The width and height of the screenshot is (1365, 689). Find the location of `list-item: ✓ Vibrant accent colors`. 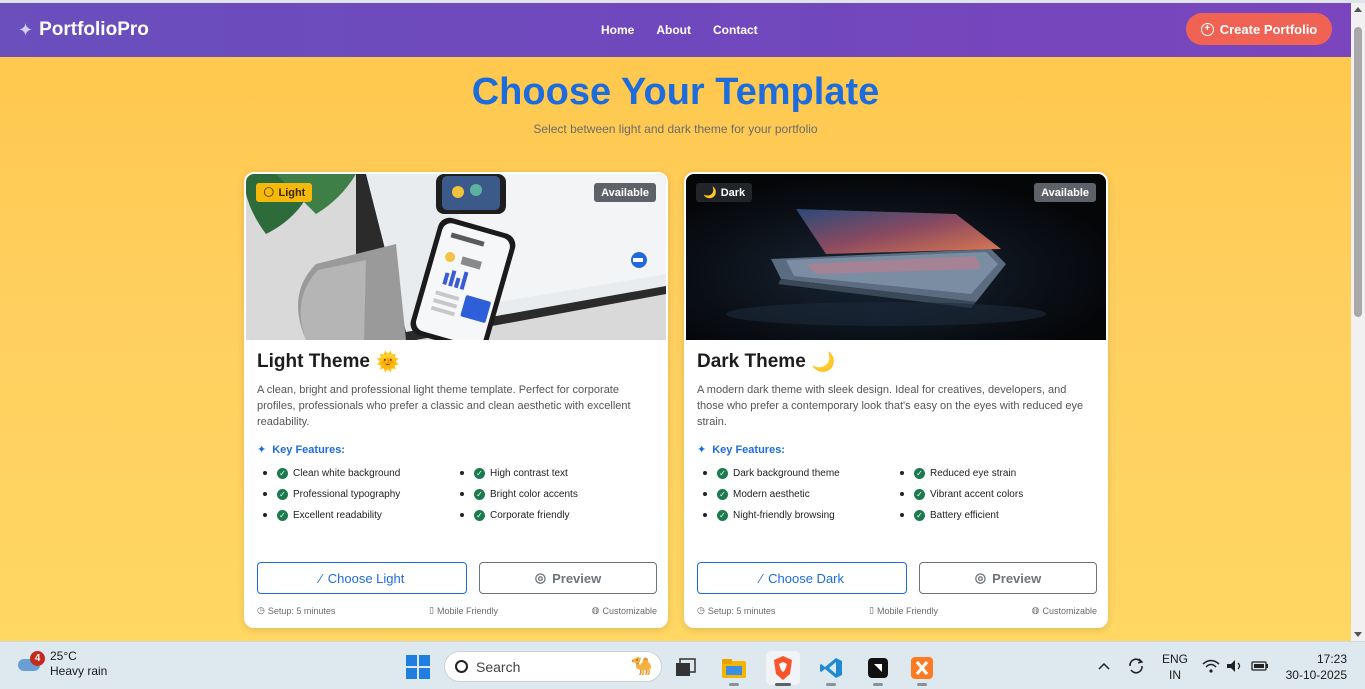

list-item: ✓ Vibrant accent colors is located at coordinates (992, 494).